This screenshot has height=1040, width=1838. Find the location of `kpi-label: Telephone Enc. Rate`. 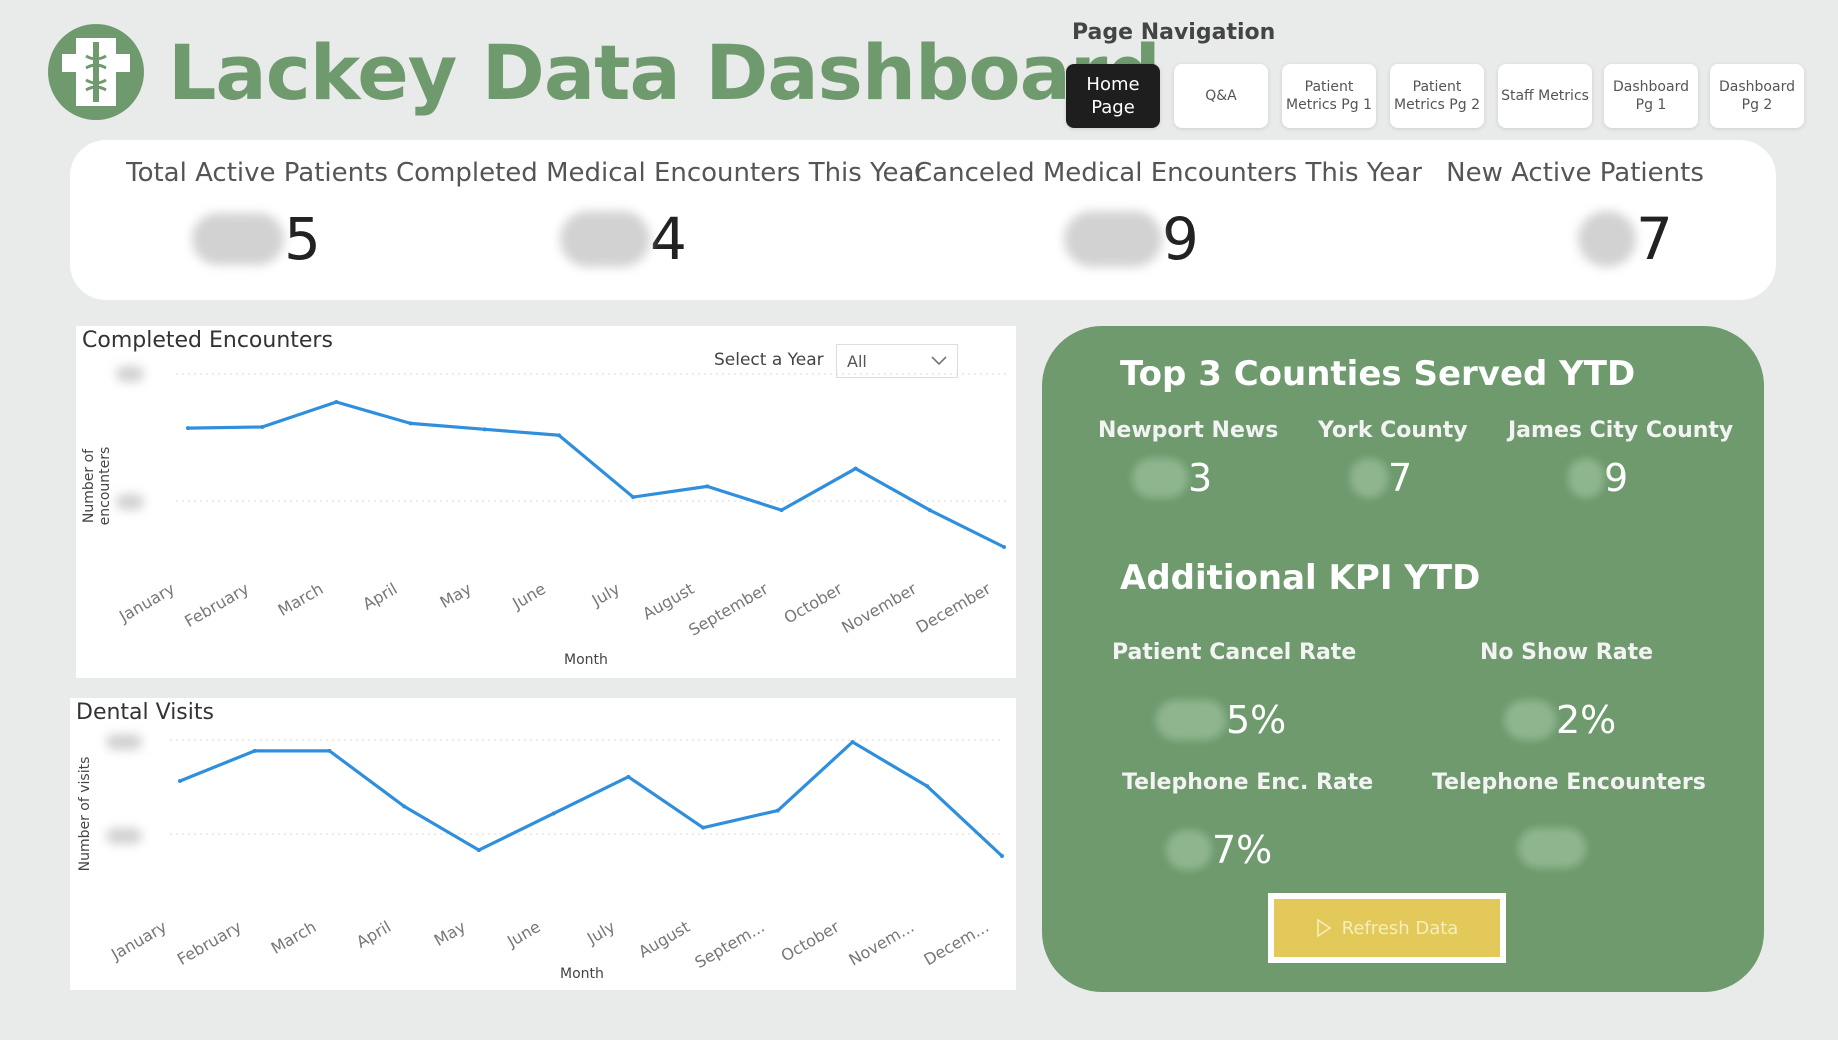

kpi-label: Telephone Enc. Rate is located at coordinates (1248, 782).